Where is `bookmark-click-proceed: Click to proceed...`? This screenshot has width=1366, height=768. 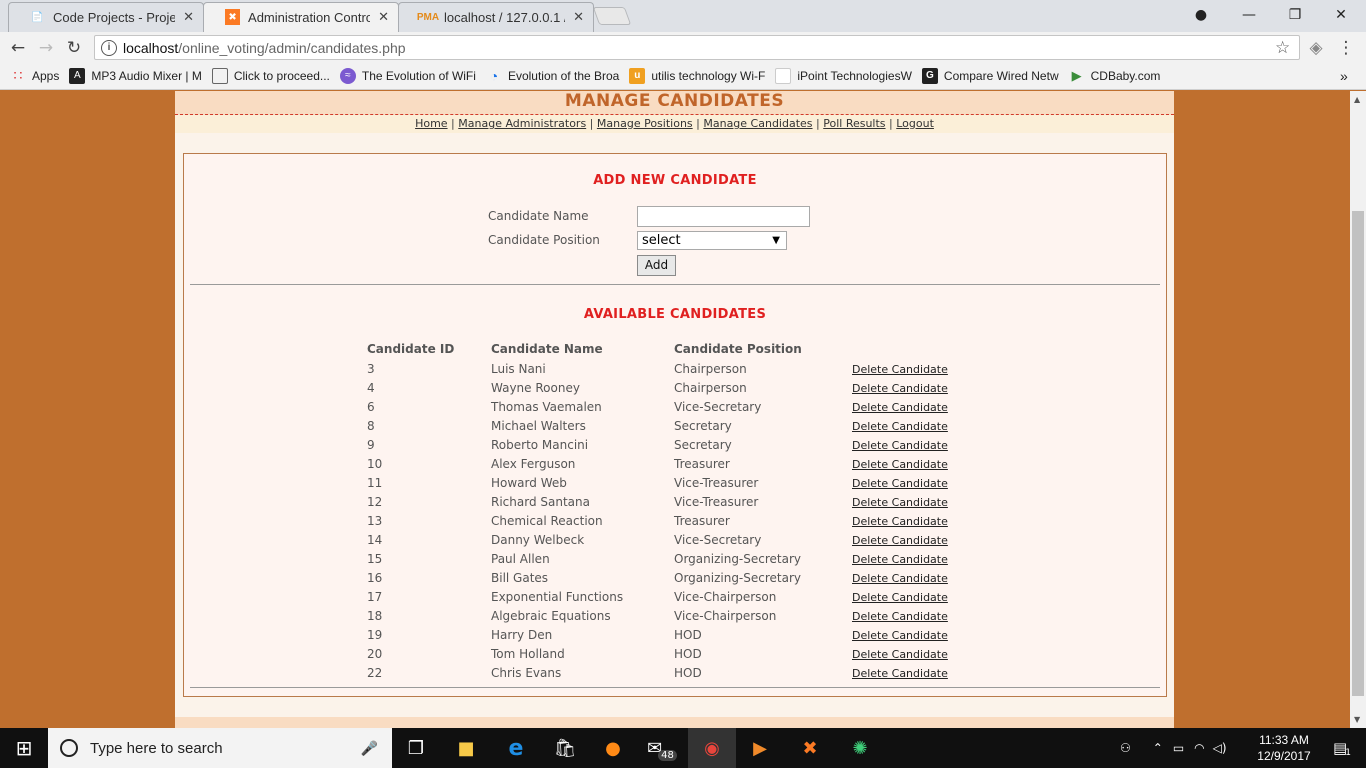
bookmark-click-proceed: Click to proceed... is located at coordinates (270, 75).